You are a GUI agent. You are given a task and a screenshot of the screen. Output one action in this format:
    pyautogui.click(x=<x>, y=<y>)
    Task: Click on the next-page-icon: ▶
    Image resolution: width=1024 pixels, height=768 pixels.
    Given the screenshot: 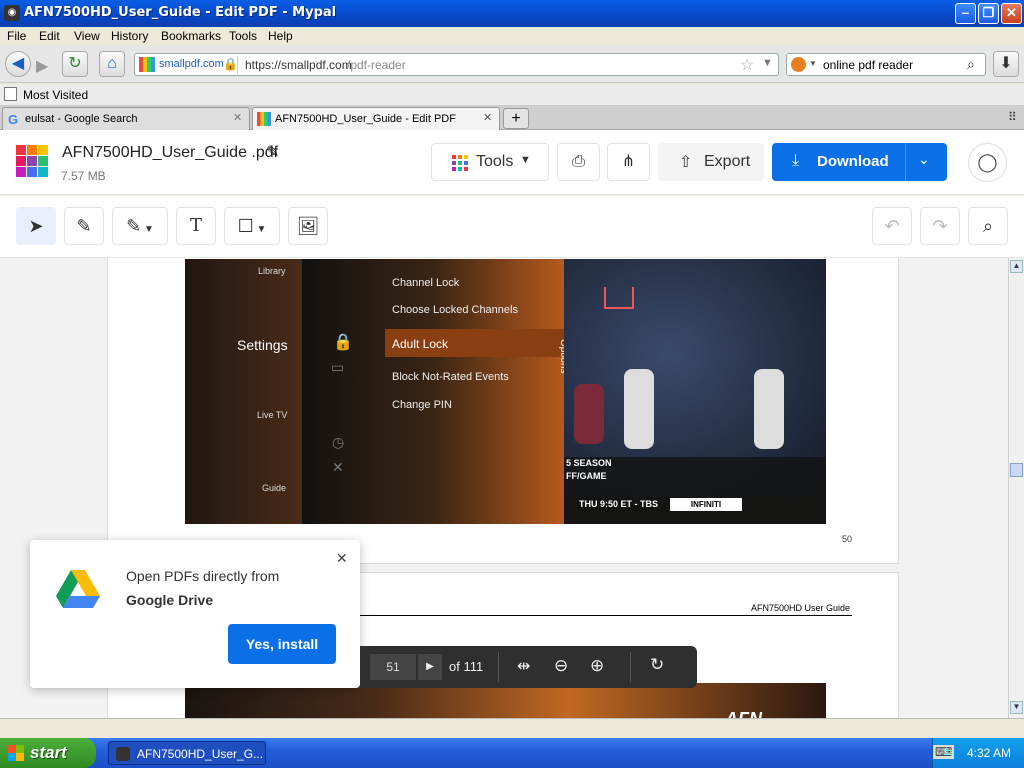 What is the action you would take?
    pyautogui.click(x=430, y=667)
    